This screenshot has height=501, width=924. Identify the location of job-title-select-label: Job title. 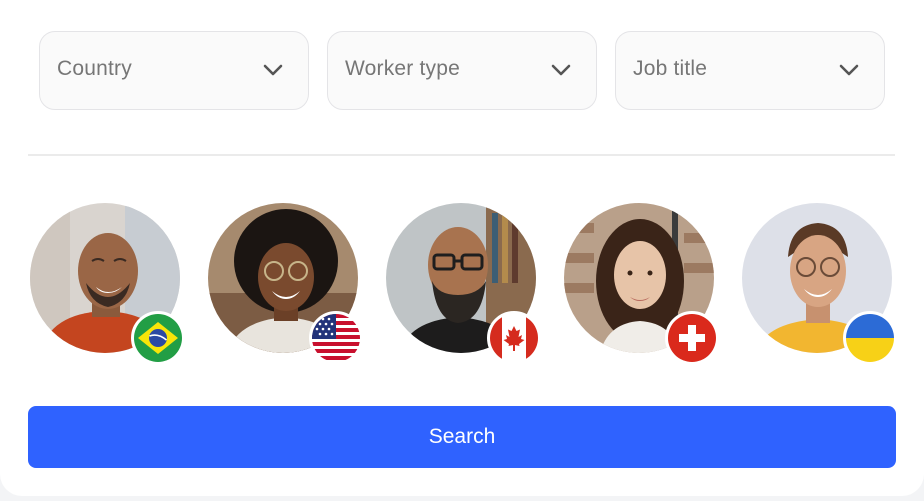
(670, 68).